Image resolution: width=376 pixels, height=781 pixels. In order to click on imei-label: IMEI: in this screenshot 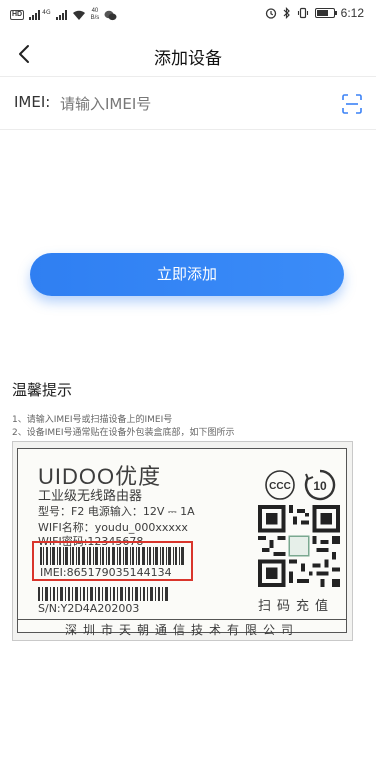, I will do `click(32, 102)`.